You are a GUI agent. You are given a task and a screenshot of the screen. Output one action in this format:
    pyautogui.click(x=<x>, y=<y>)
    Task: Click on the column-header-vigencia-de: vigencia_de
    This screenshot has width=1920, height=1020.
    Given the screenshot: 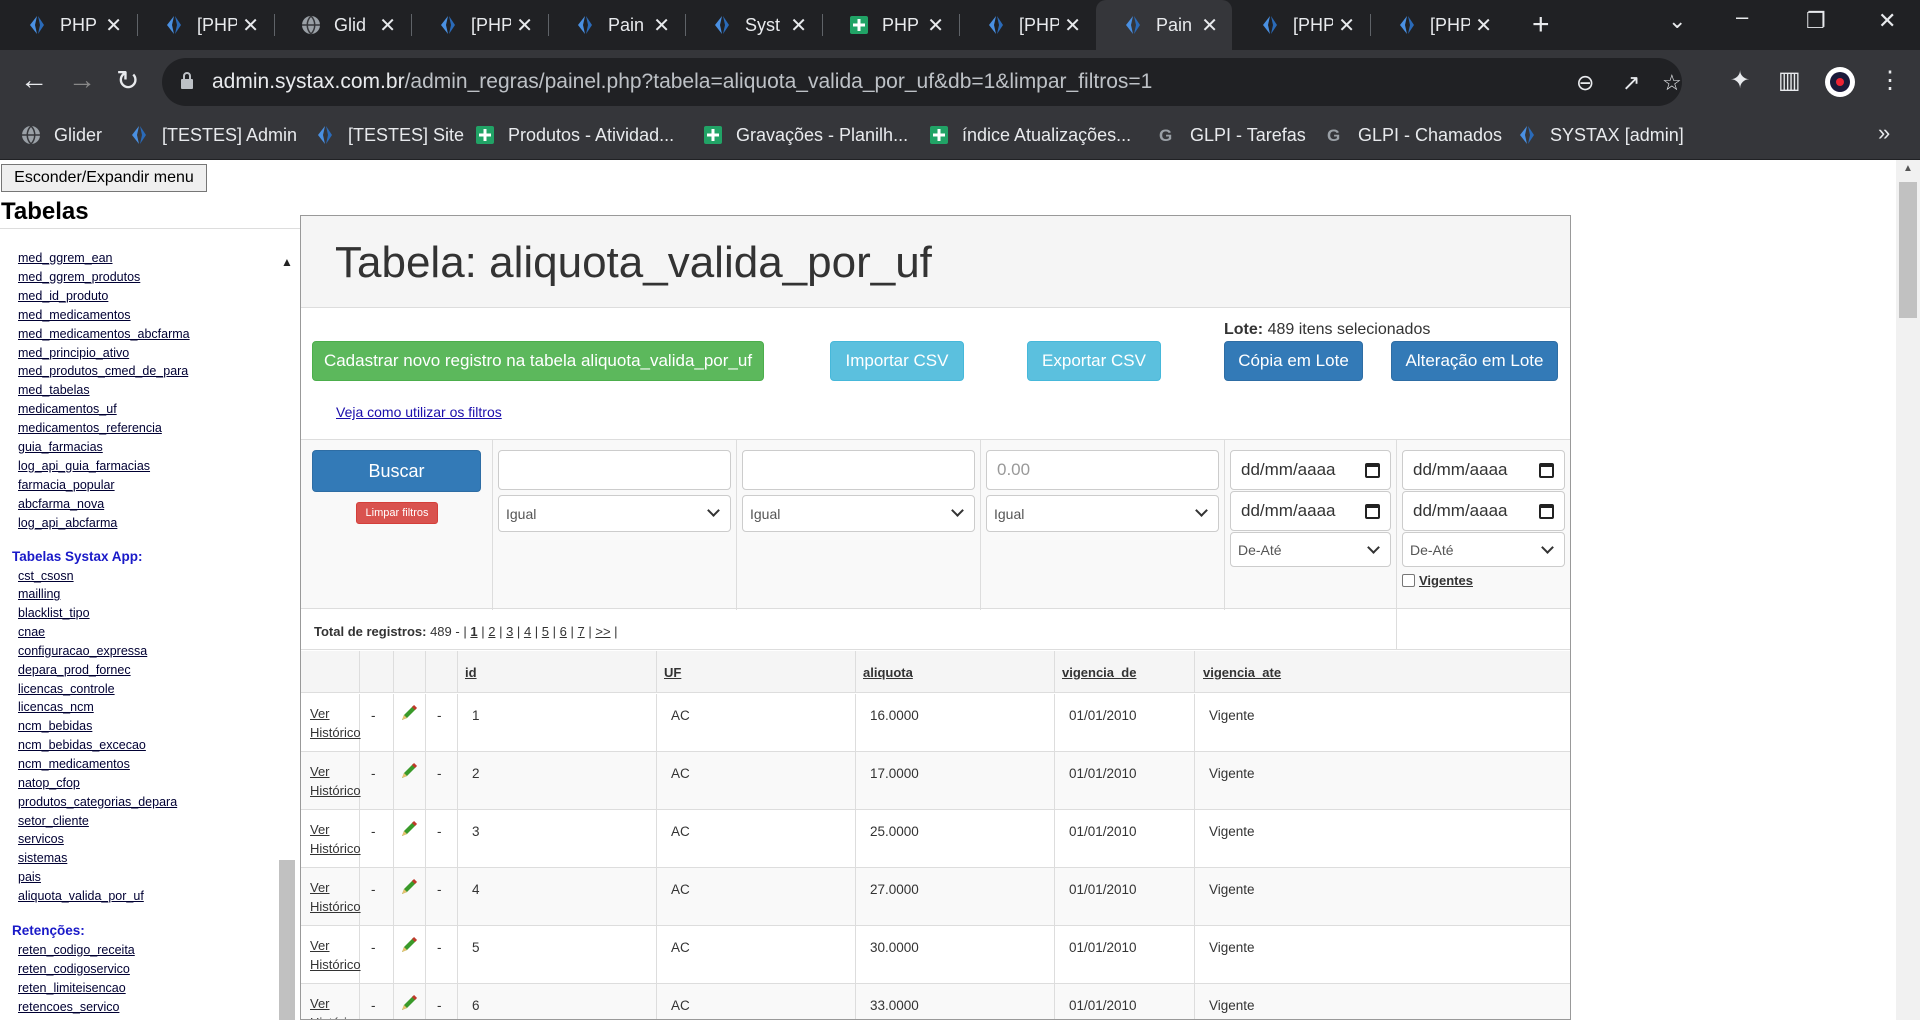 What is the action you would take?
    pyautogui.click(x=1099, y=672)
    